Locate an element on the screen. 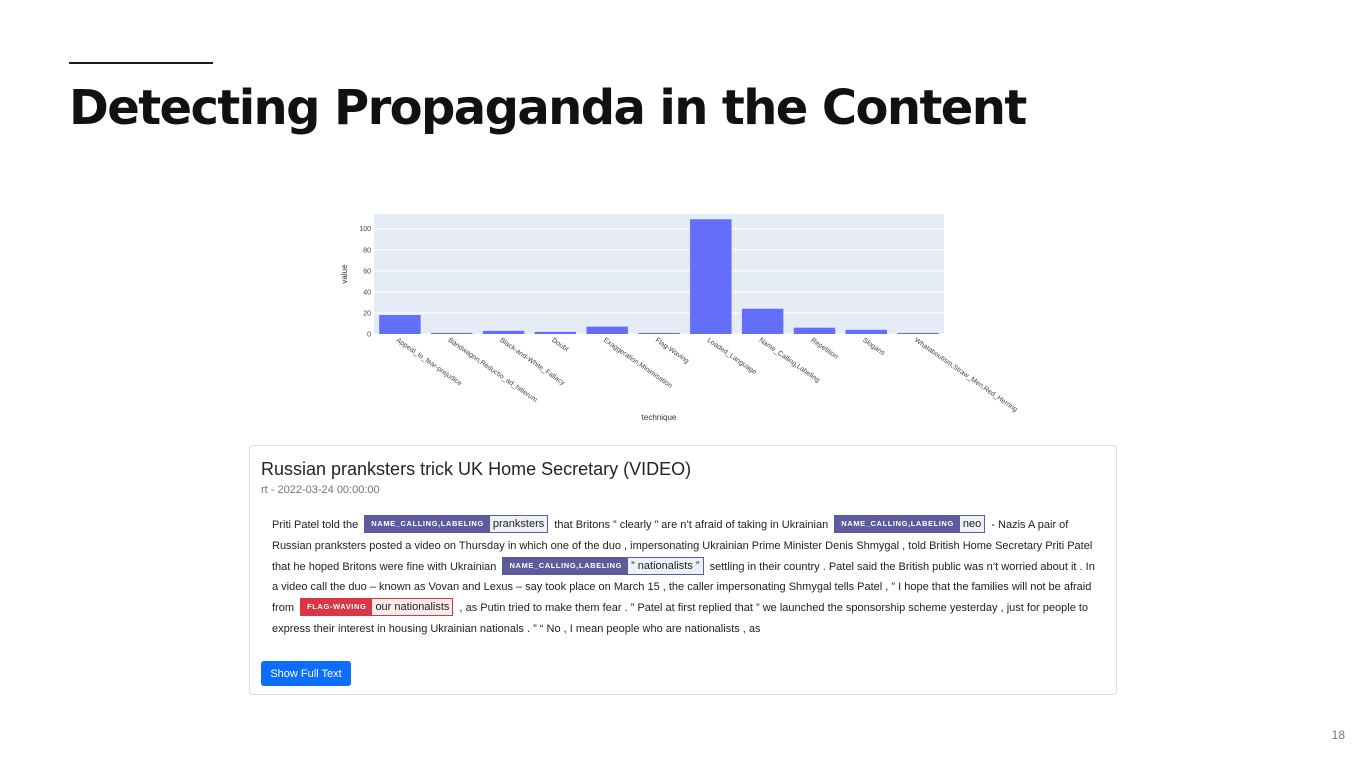  highlighted-phrase: our nationalists is located at coordinates (412, 607).